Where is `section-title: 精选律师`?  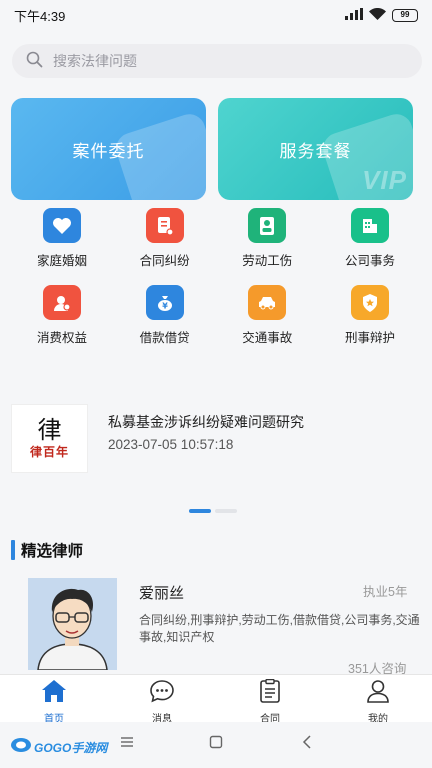
section-title: 精选律师 is located at coordinates (47, 550).